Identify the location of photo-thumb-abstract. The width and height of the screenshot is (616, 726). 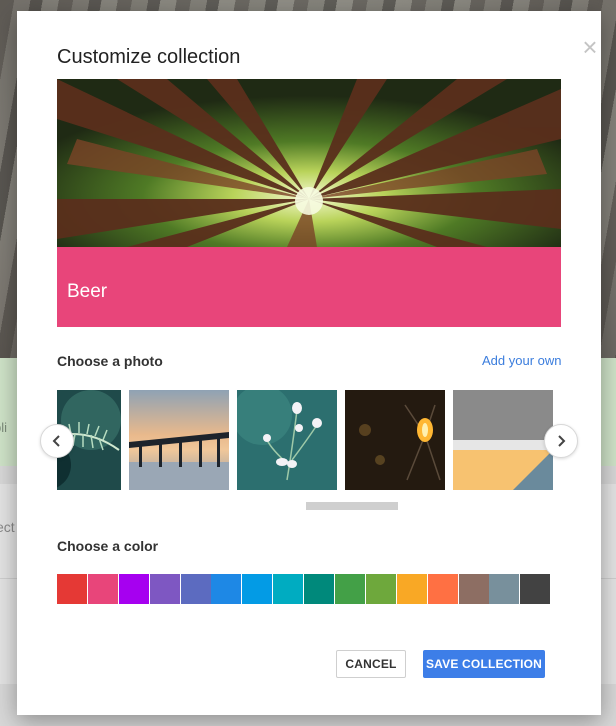
(503, 440).